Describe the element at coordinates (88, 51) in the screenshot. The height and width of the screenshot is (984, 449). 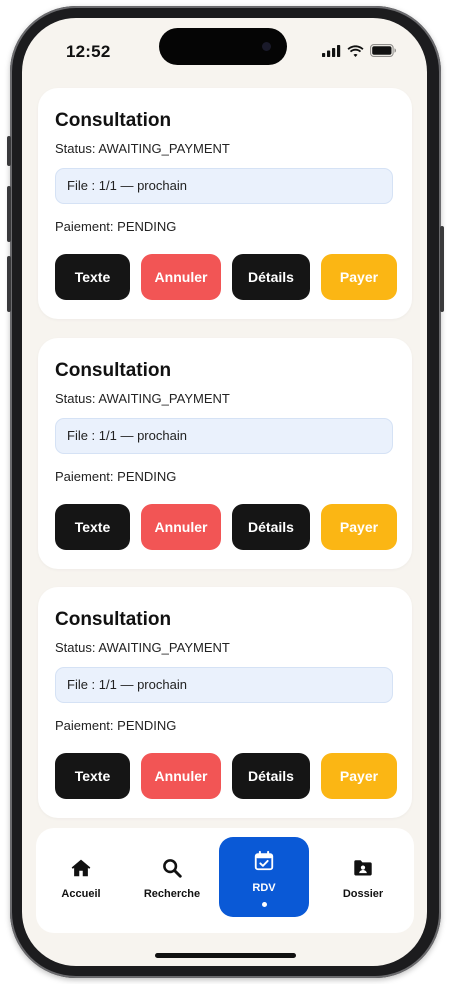
I see `status-time: 12:52` at that location.